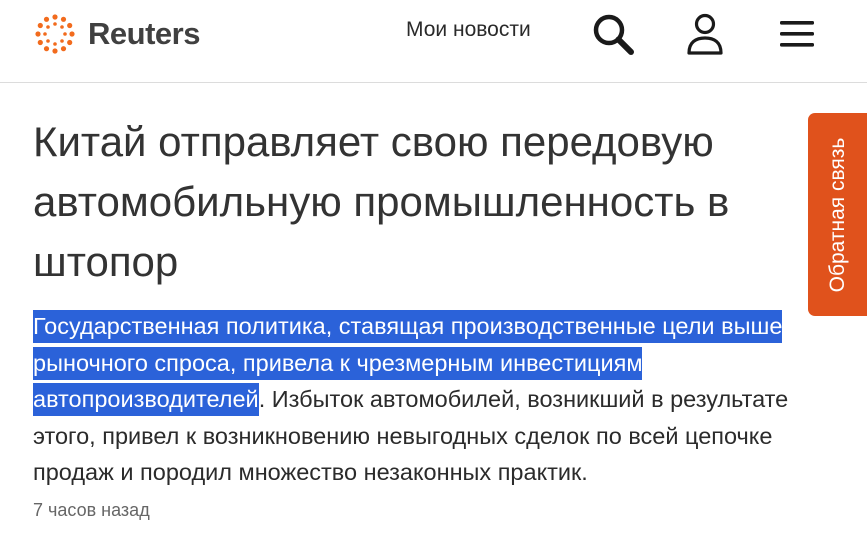 This screenshot has height=540, width=867. I want to click on user-icon, so click(705, 34).